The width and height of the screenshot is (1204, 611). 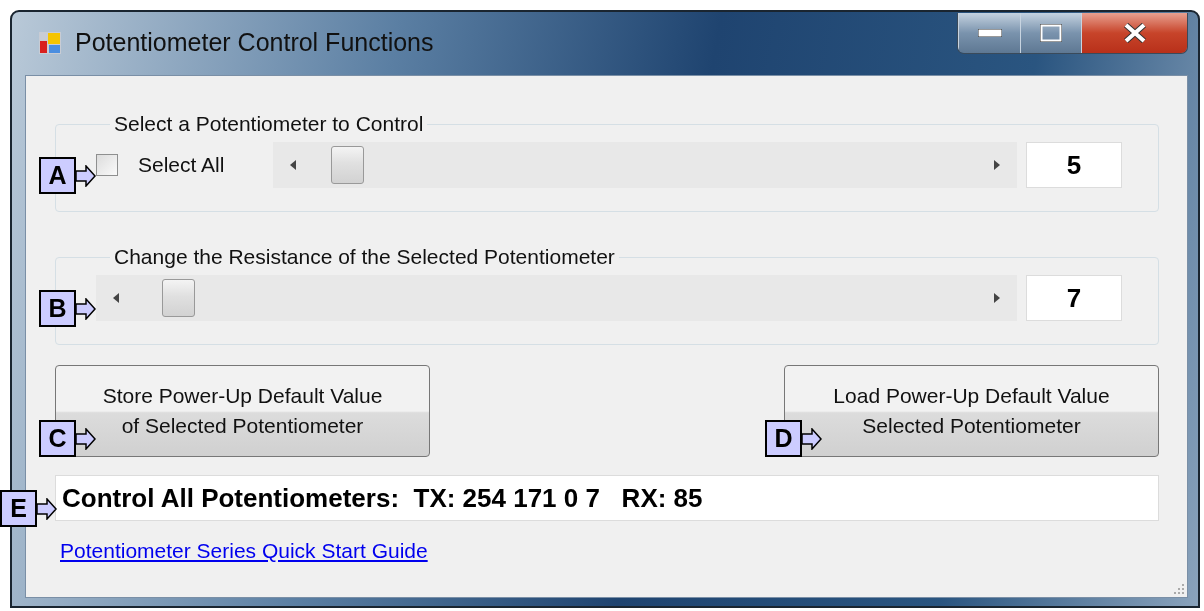 What do you see at coordinates (18, 508) in the screenshot?
I see `callout-label: E` at bounding box center [18, 508].